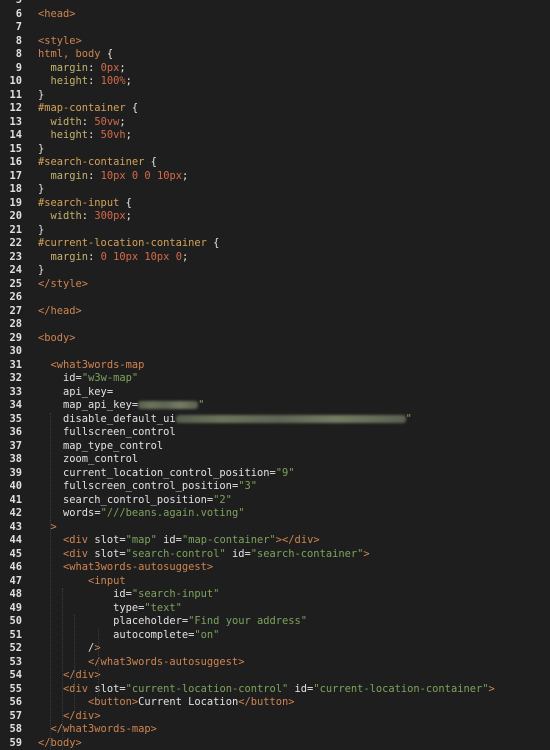  Describe the element at coordinates (275, 420) in the screenshot. I see `code-line: 35 disable_default_ui "` at that location.